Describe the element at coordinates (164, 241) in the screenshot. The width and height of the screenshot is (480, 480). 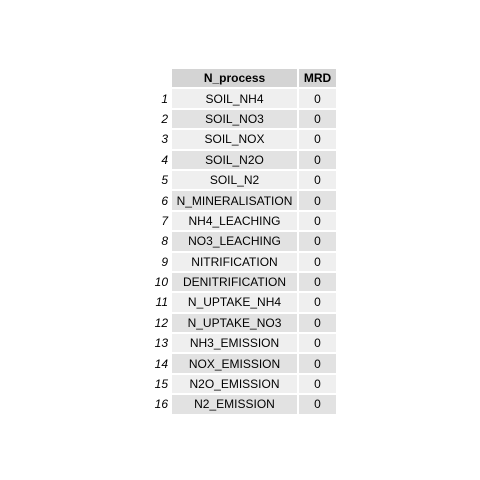
I see `row-number: 8` at that location.